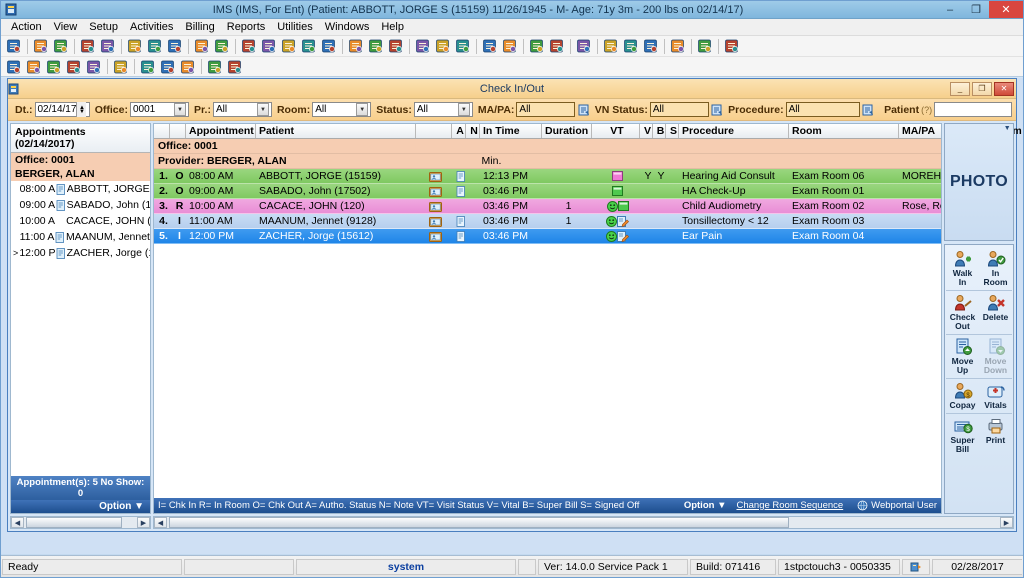 Image resolution: width=1024 pixels, height=578 pixels. I want to click on last-record-icon, so click(73, 67).